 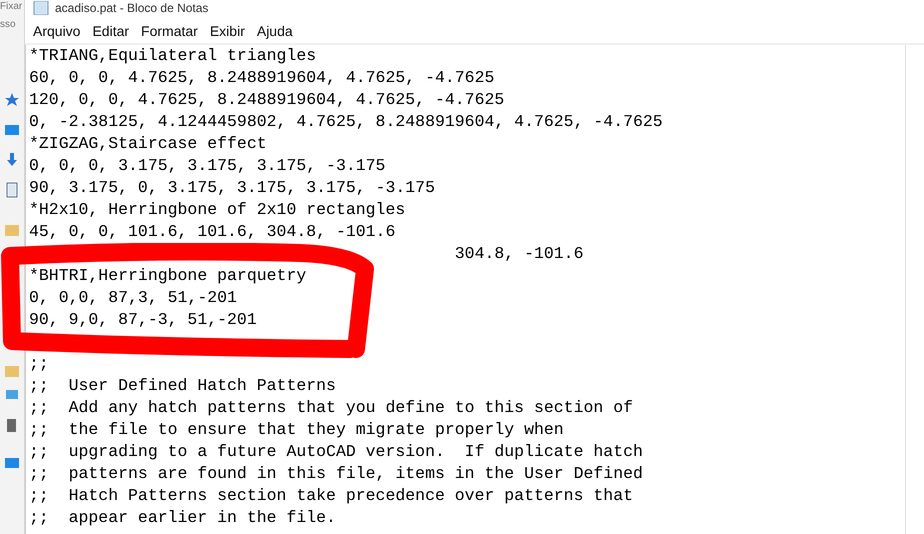 What do you see at coordinates (169, 31) in the screenshot?
I see `menu-item: Formatar` at bounding box center [169, 31].